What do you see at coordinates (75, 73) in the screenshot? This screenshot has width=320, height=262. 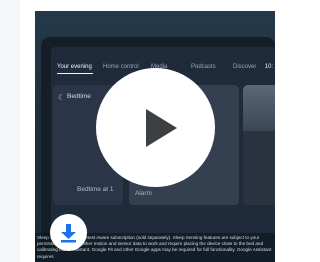 I see `active-tab-underline` at bounding box center [75, 73].